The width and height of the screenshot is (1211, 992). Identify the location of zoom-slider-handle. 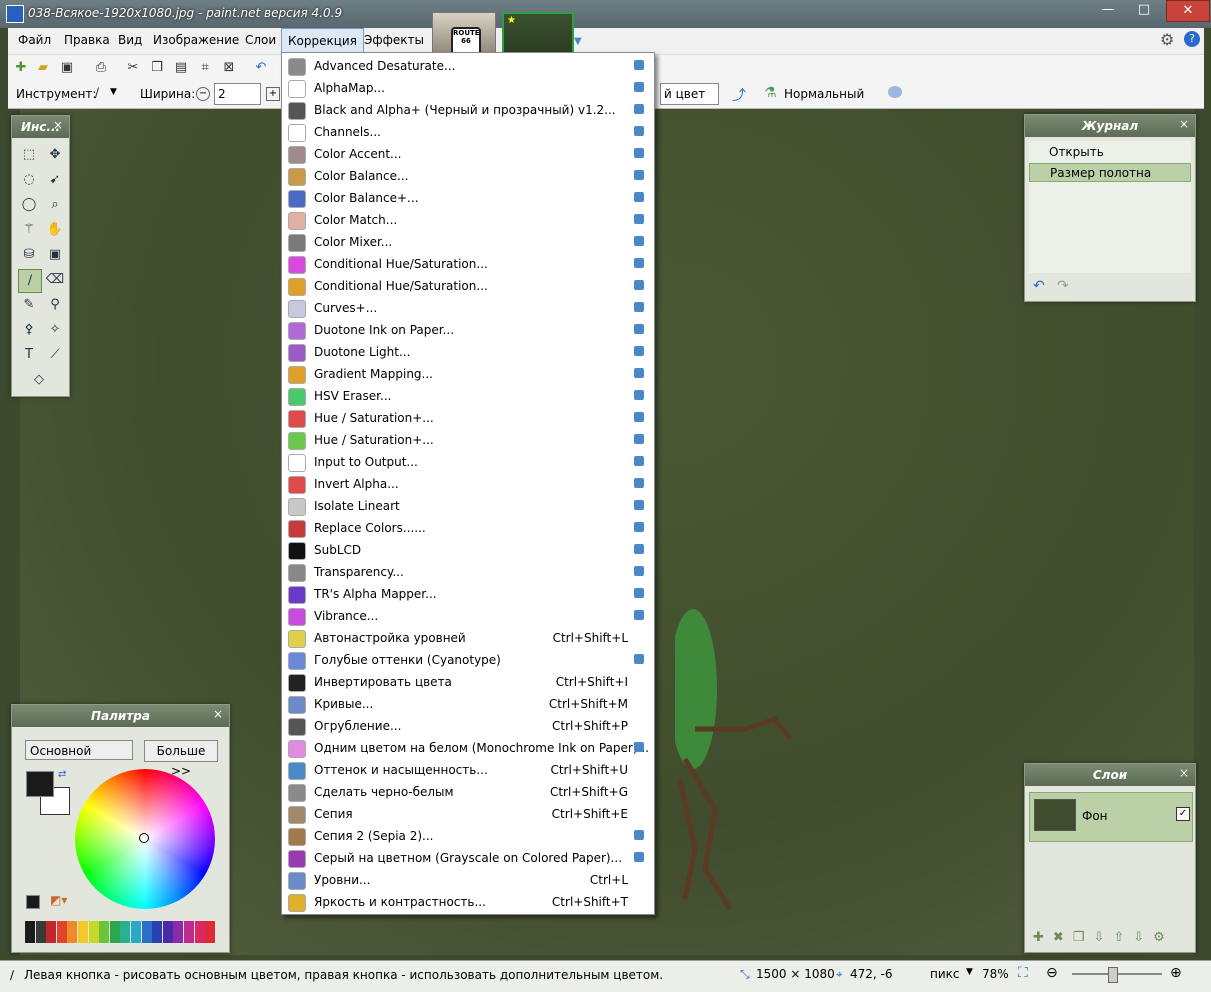
(1113, 975).